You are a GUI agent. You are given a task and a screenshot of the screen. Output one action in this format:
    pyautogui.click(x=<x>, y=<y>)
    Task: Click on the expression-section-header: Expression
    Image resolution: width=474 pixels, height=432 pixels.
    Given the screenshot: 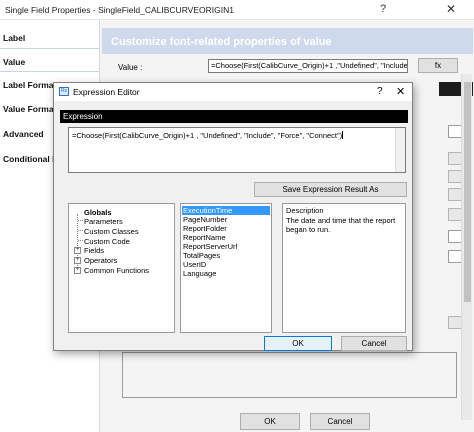 What is the action you would take?
    pyautogui.click(x=234, y=116)
    